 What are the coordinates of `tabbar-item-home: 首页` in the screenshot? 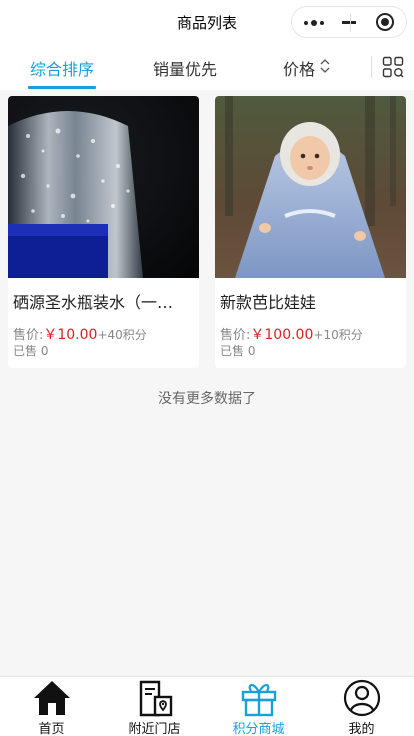 It's located at (51, 706).